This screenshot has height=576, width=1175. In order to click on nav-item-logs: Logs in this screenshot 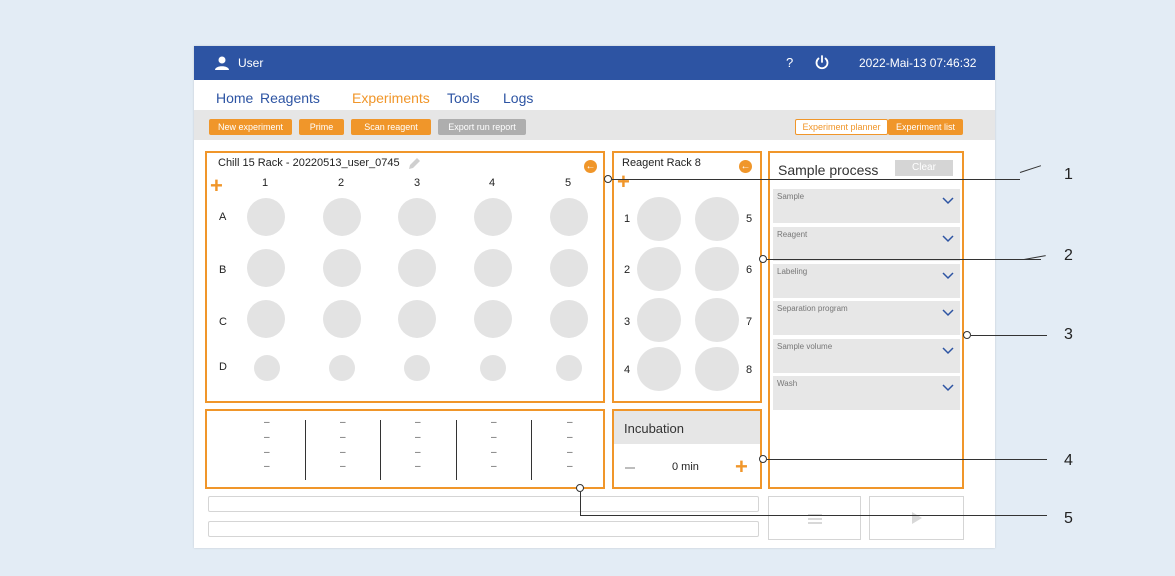, I will do `click(518, 98)`.